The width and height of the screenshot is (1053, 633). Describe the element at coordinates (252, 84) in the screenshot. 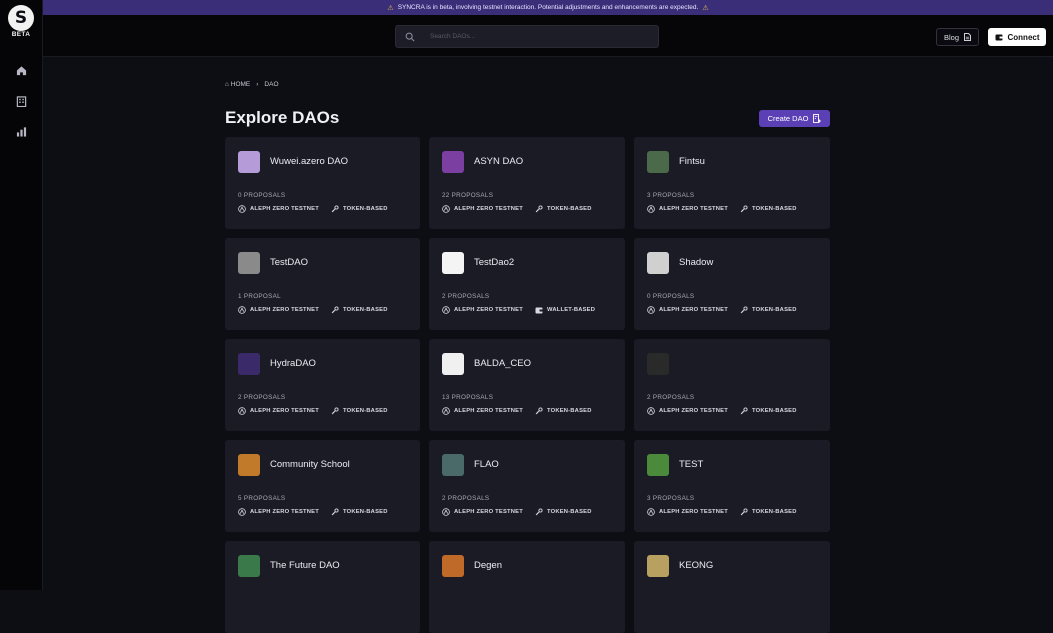

I see `breadcrumb: ⌂ HOME › DAO` at that location.